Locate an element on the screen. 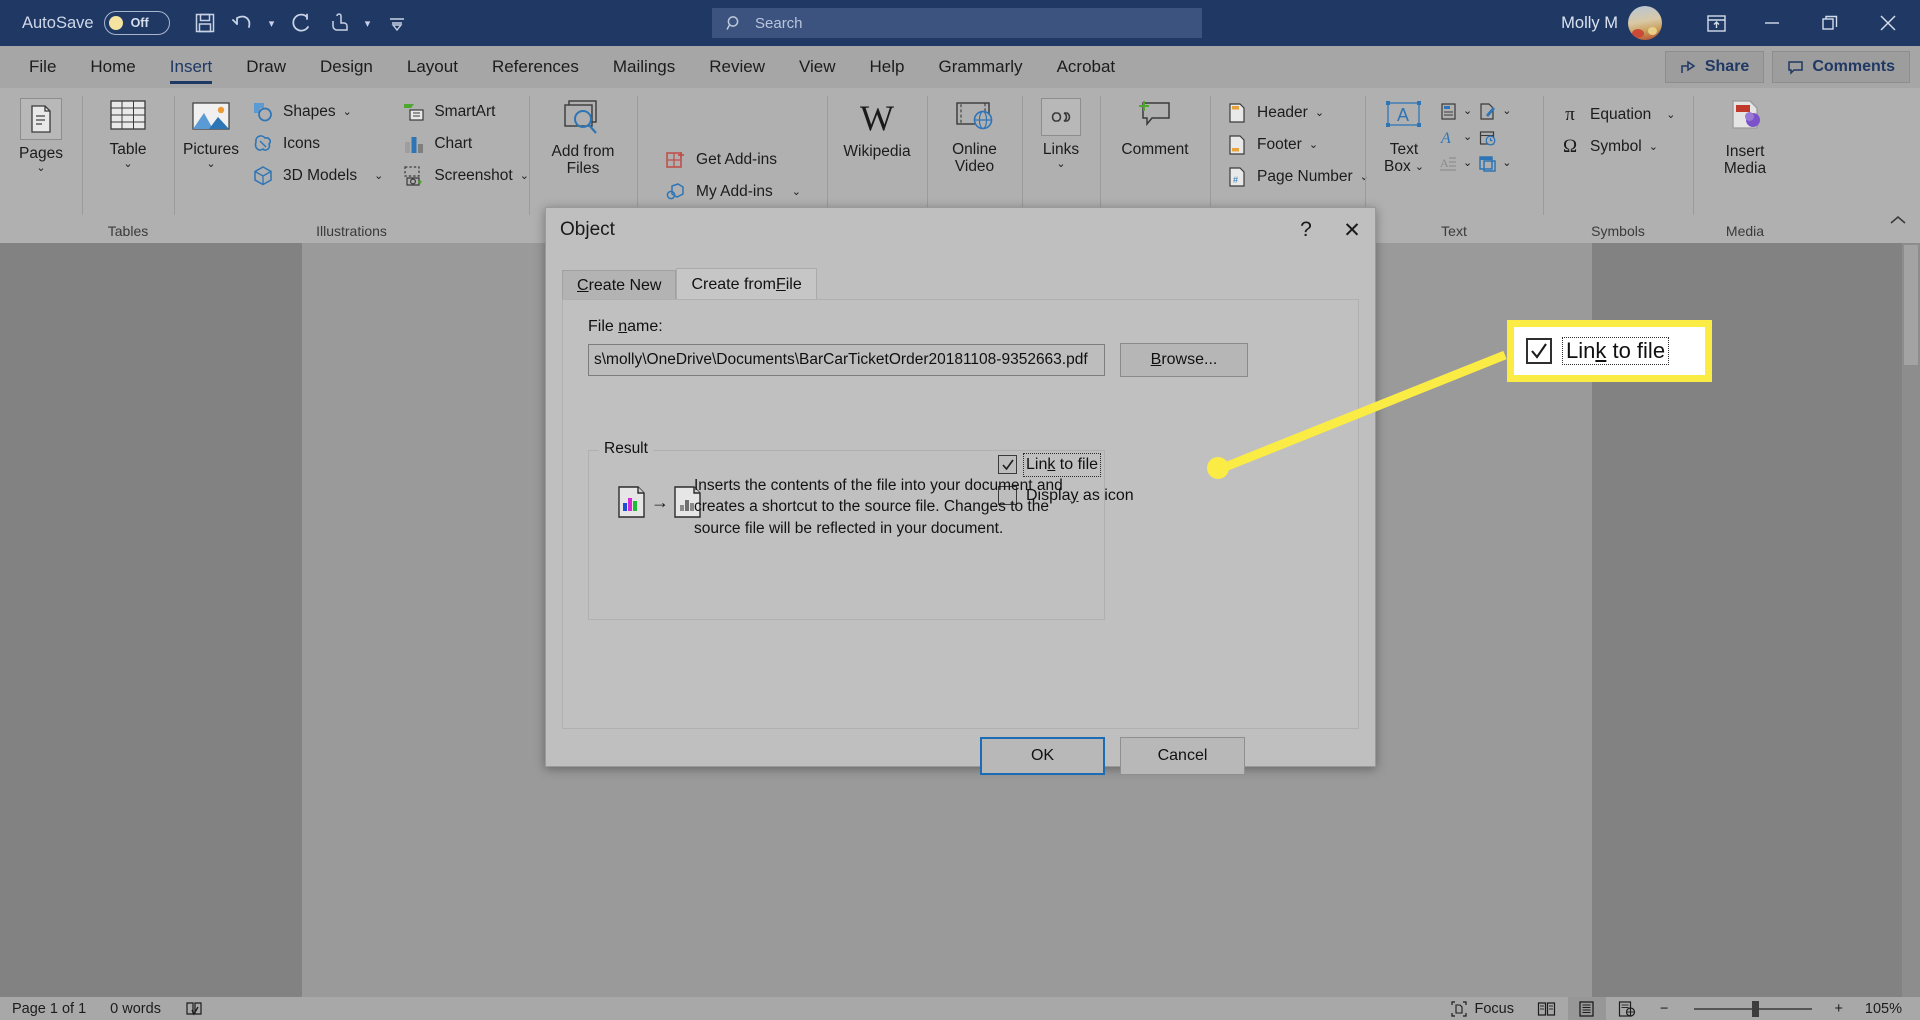 Image resolution: width=1920 pixels, height=1020 pixels. tab-review: Review is located at coordinates (737, 67).